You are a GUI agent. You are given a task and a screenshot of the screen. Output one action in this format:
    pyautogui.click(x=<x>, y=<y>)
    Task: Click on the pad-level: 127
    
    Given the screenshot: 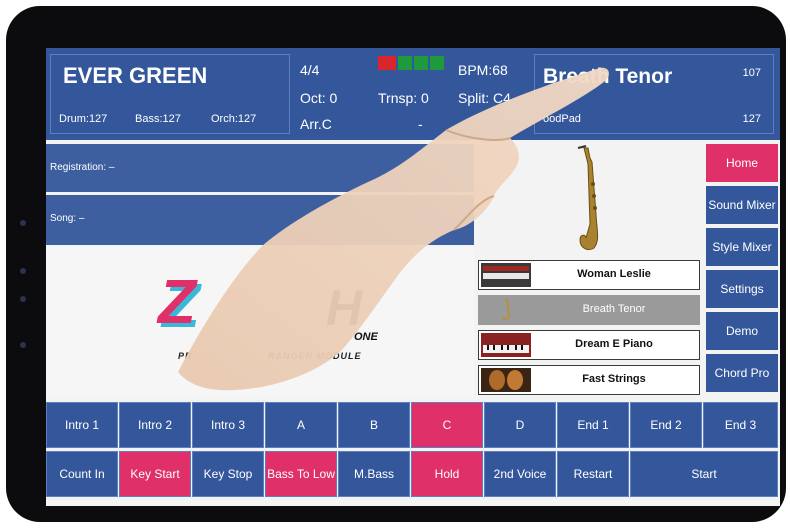 What is the action you would take?
    pyautogui.click(x=751, y=119)
    